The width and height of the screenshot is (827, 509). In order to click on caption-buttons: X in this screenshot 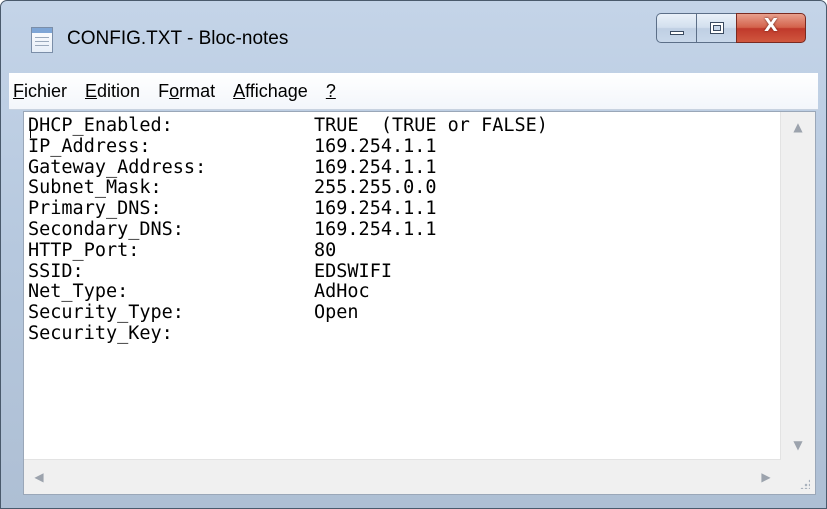, I will do `click(731, 28)`.